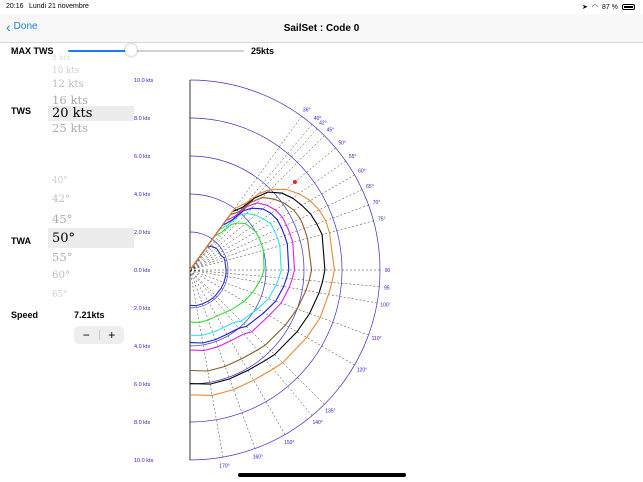  I want to click on twa-option: 40°, so click(60, 181).